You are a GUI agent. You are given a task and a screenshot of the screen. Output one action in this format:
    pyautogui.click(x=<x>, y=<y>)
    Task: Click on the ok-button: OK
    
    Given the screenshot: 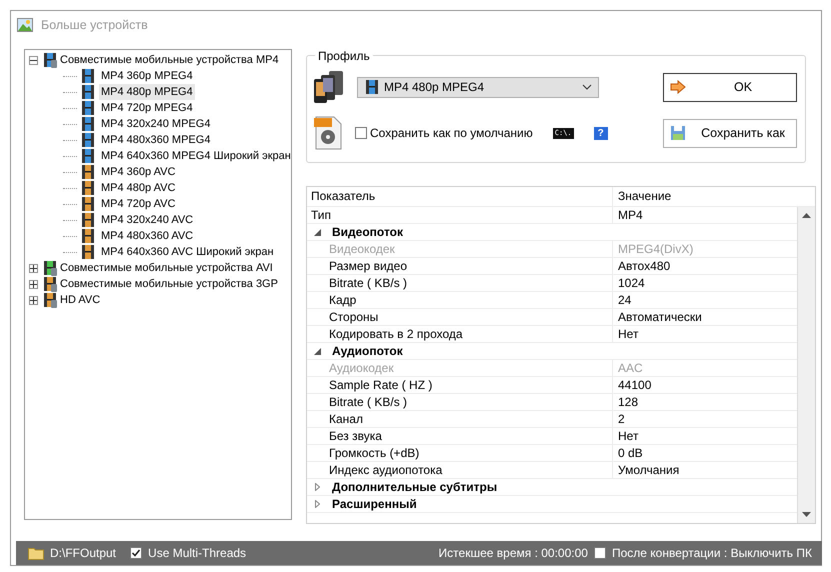 What is the action you would take?
    pyautogui.click(x=730, y=87)
    